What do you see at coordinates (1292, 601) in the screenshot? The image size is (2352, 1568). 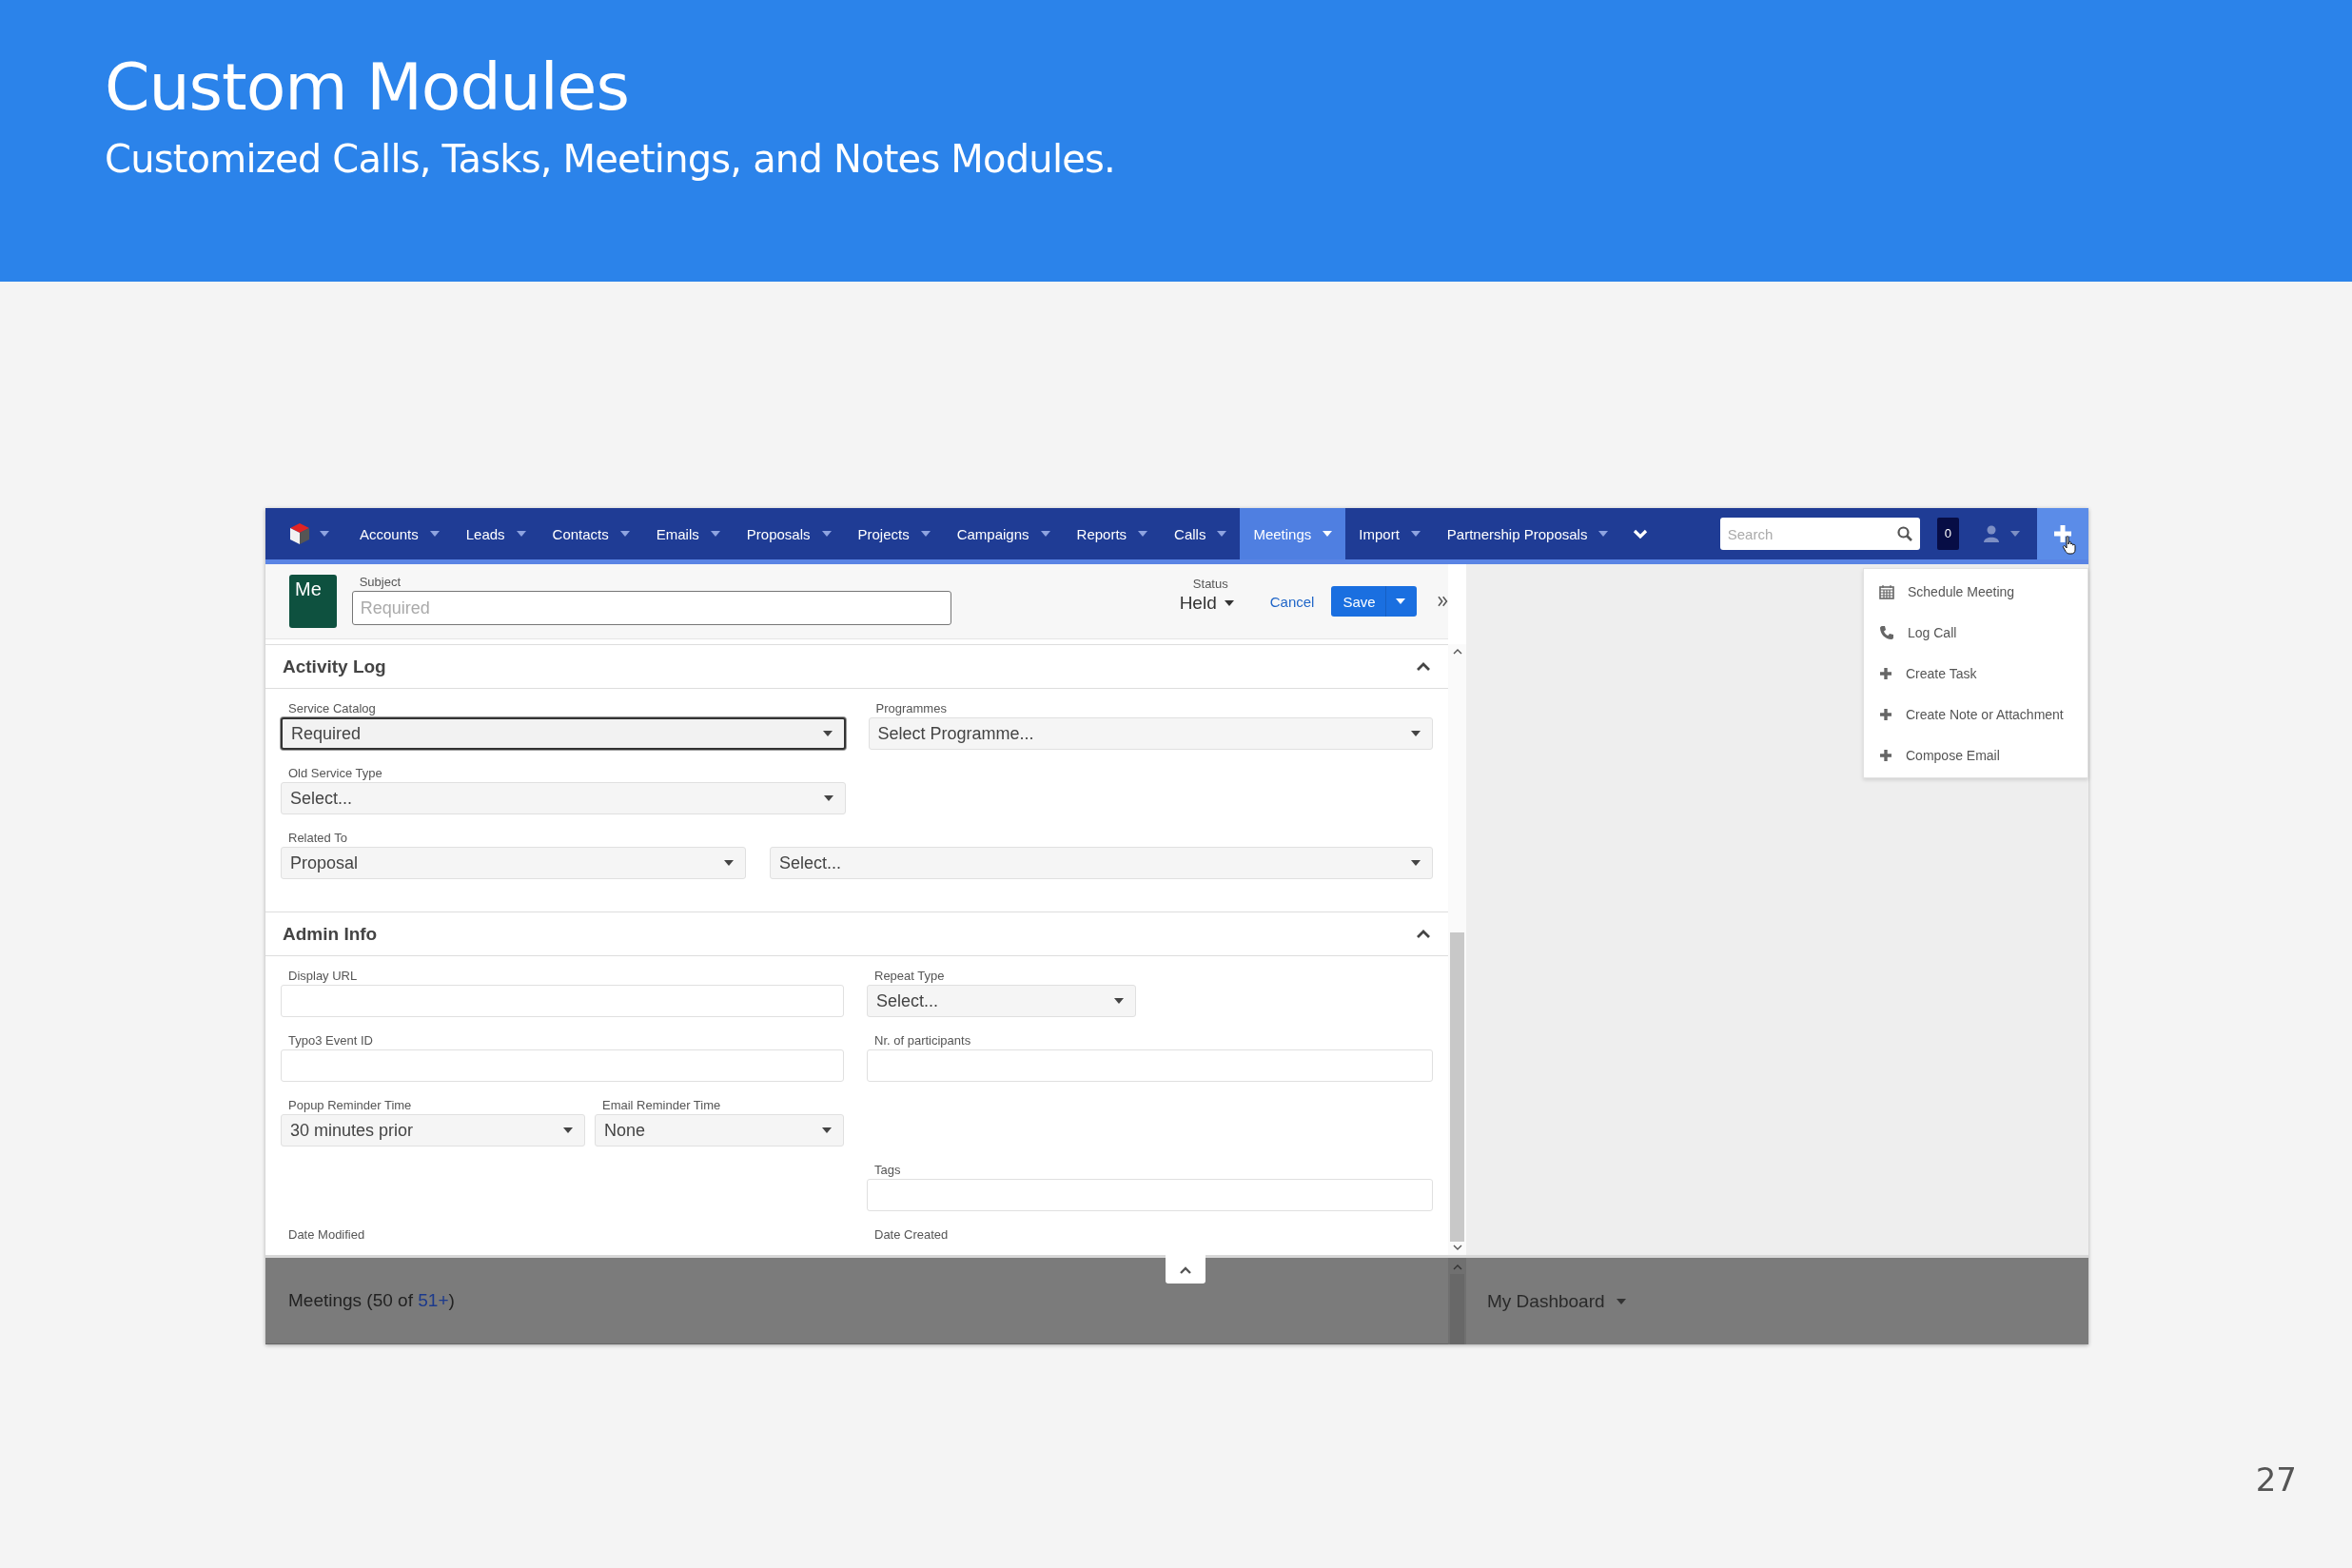 I see `cancel-link: Cancel` at bounding box center [1292, 601].